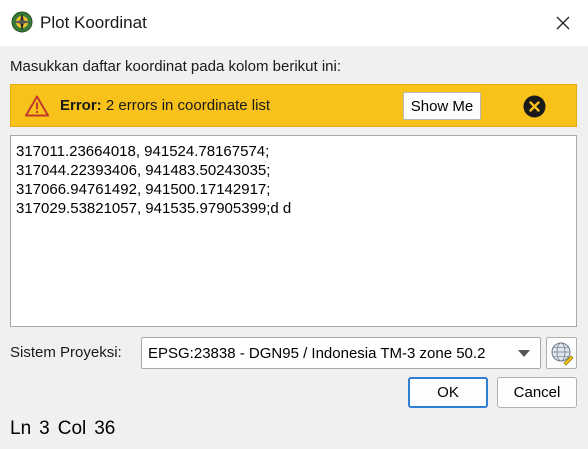 The image size is (588, 449). I want to click on coordinate-line: 317044.22393406, 941483.50243035;, so click(143, 170).